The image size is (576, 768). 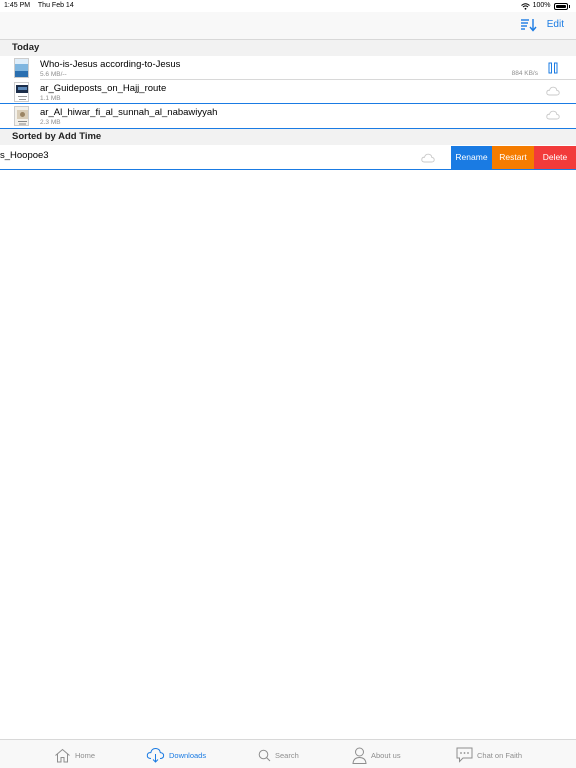 I want to click on tab-home: Home, so click(x=74, y=755).